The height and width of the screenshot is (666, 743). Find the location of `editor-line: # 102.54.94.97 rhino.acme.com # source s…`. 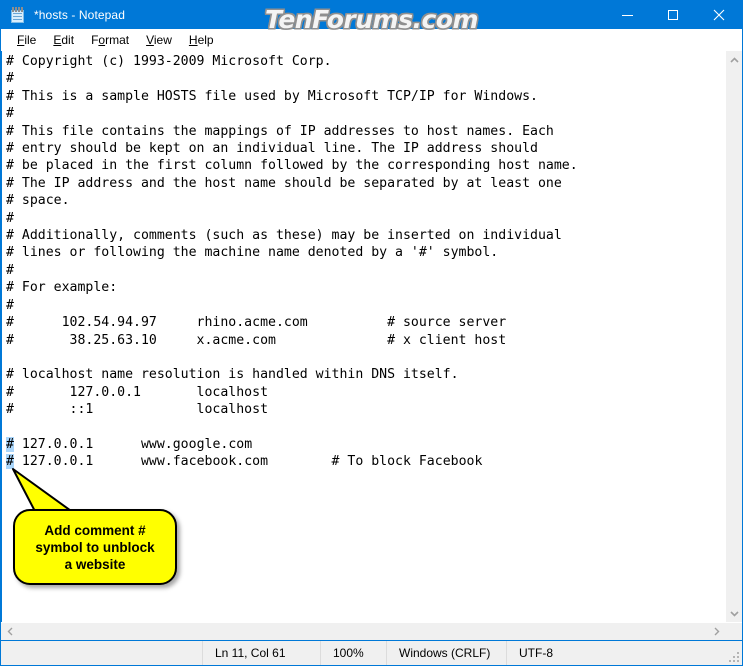

editor-line: # 102.54.94.97 rhino.acme.com # source s… is located at coordinates (256, 323).